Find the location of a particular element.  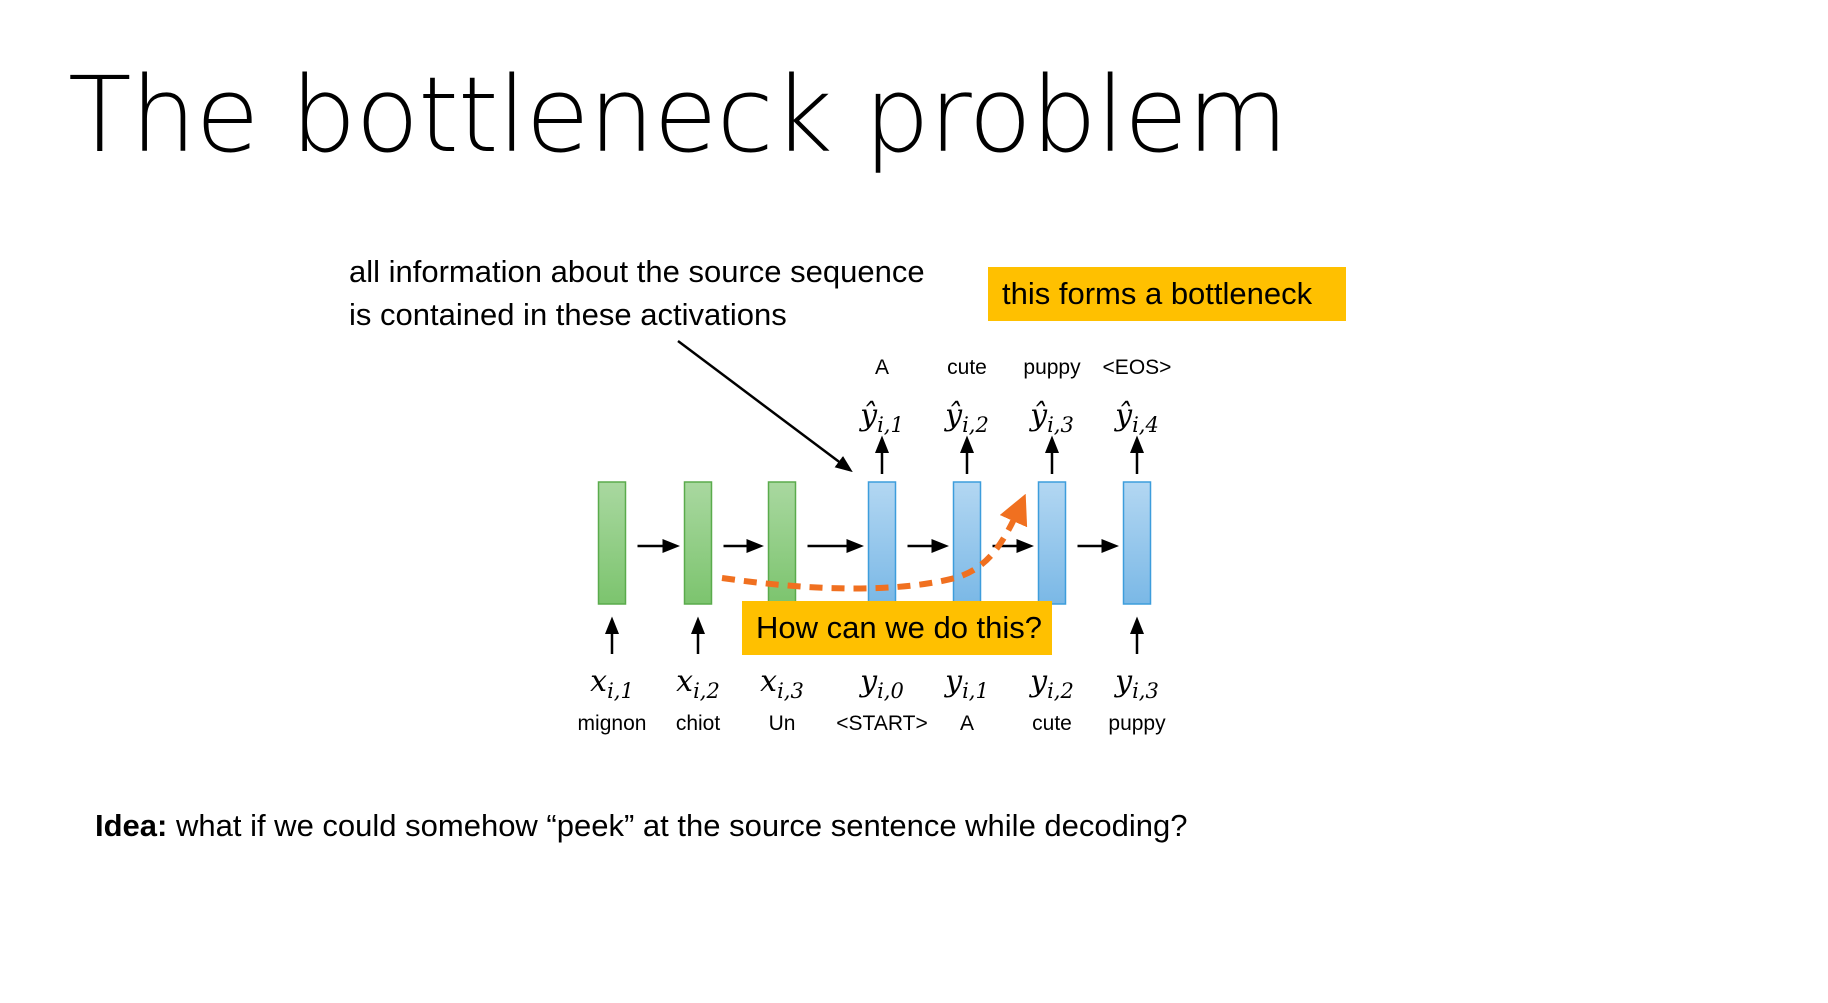

input-word: cute is located at coordinates (1052, 723).